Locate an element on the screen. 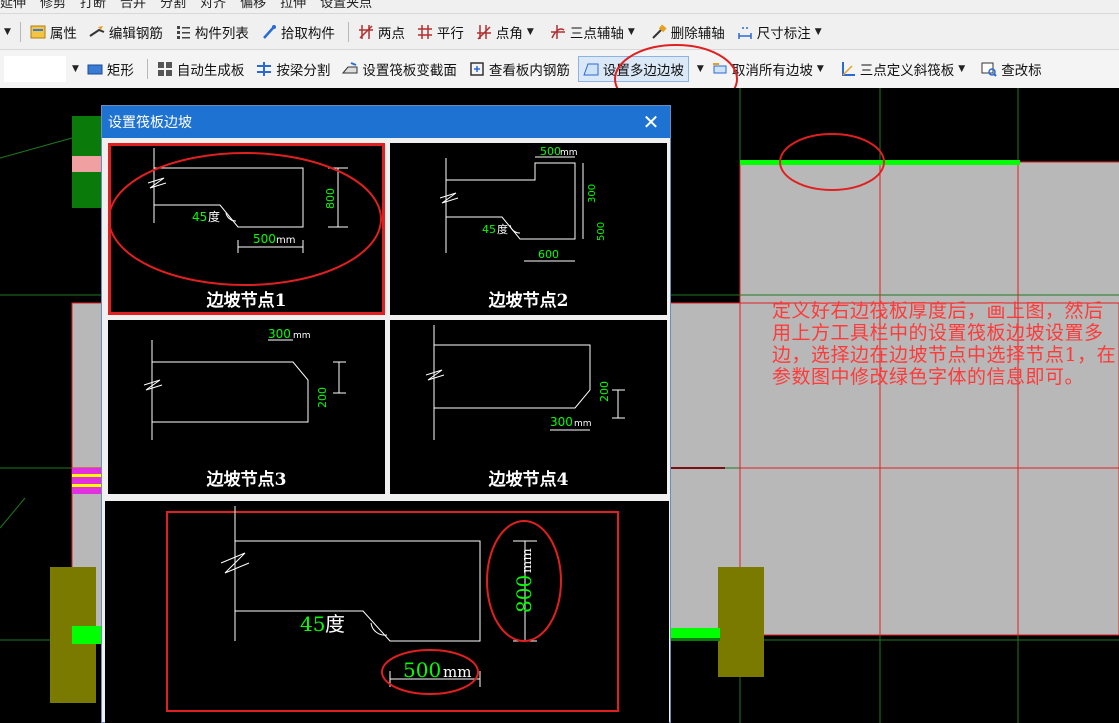 Image resolution: width=1119 pixels, height=723 pixels. node2-top-unit: mm is located at coordinates (569, 153).